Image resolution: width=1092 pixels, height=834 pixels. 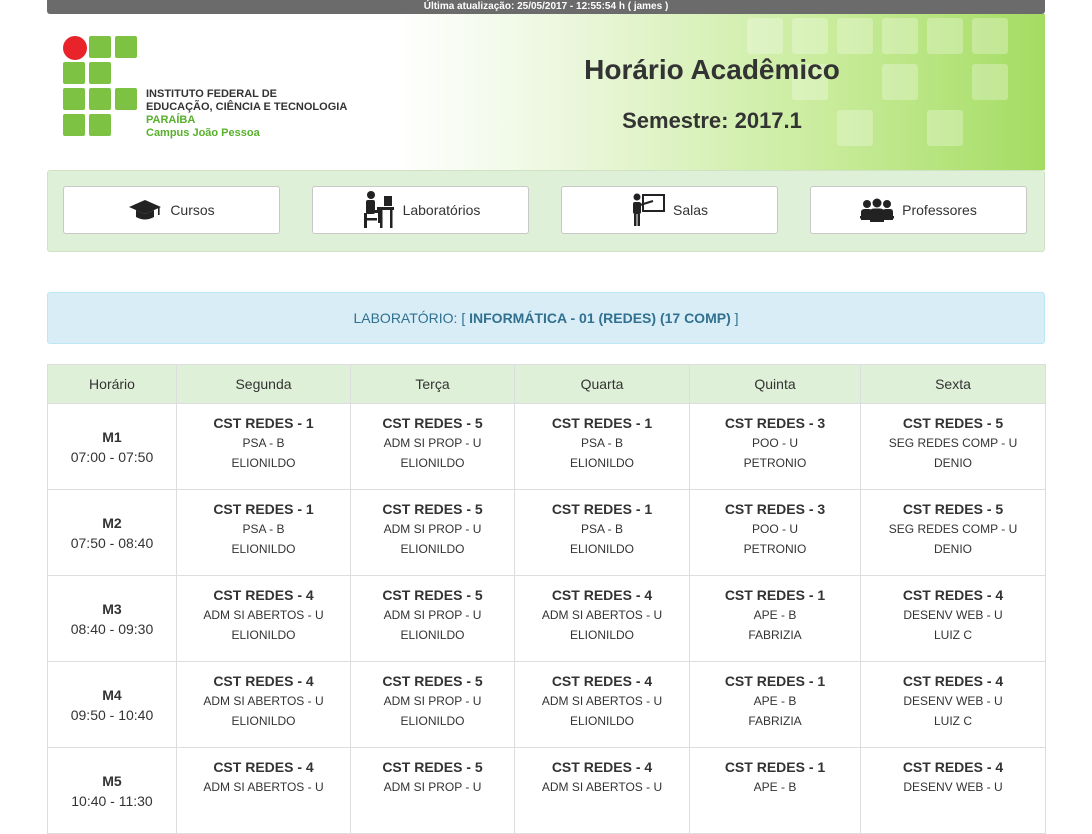 What do you see at coordinates (441, 210) in the screenshot?
I see `laboratorios-label: Laboratórios` at bounding box center [441, 210].